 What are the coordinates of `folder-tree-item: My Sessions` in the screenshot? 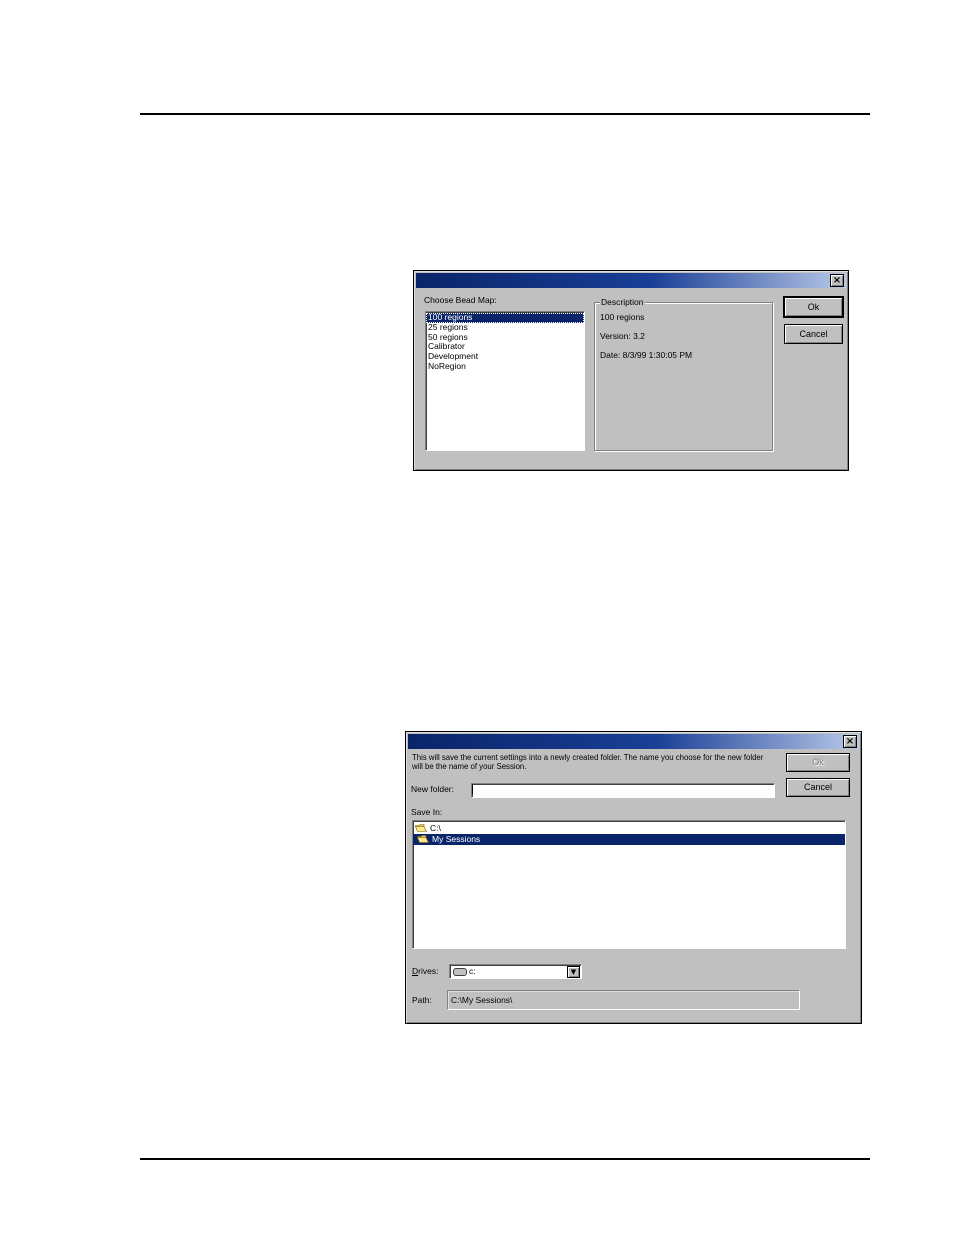 It's located at (629, 839).